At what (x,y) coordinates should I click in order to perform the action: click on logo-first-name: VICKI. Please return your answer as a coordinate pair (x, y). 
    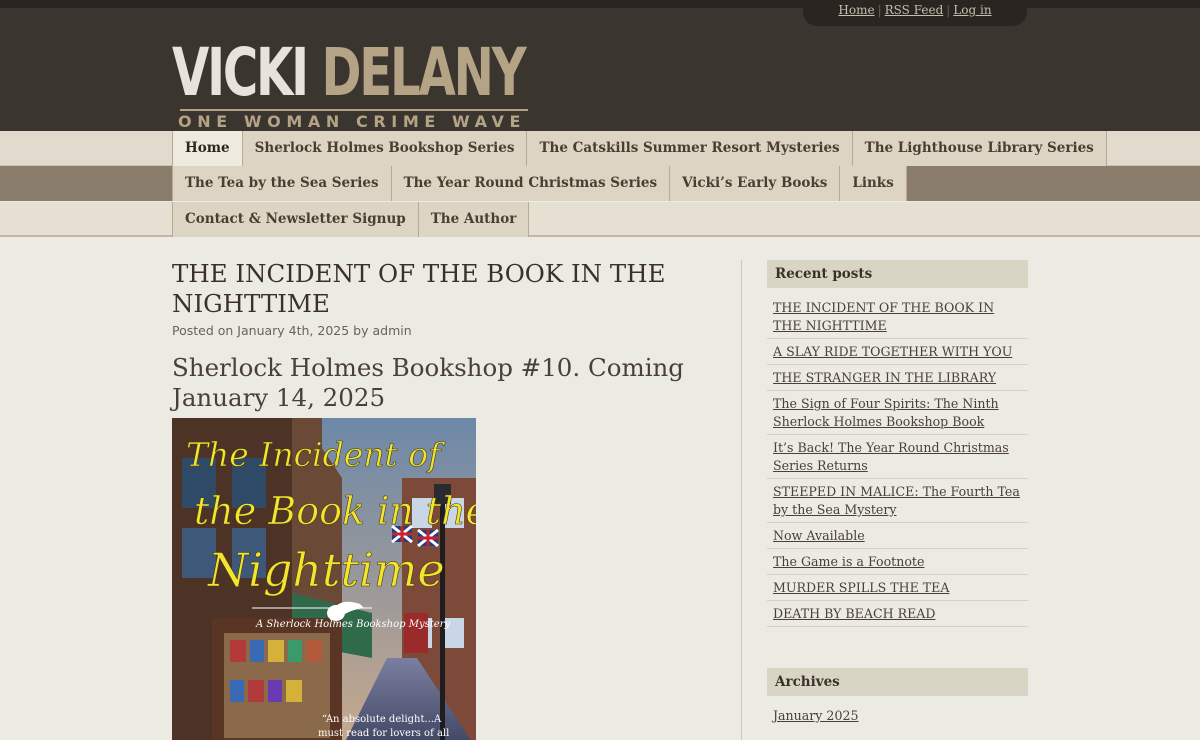
    Looking at the image, I should click on (240, 72).